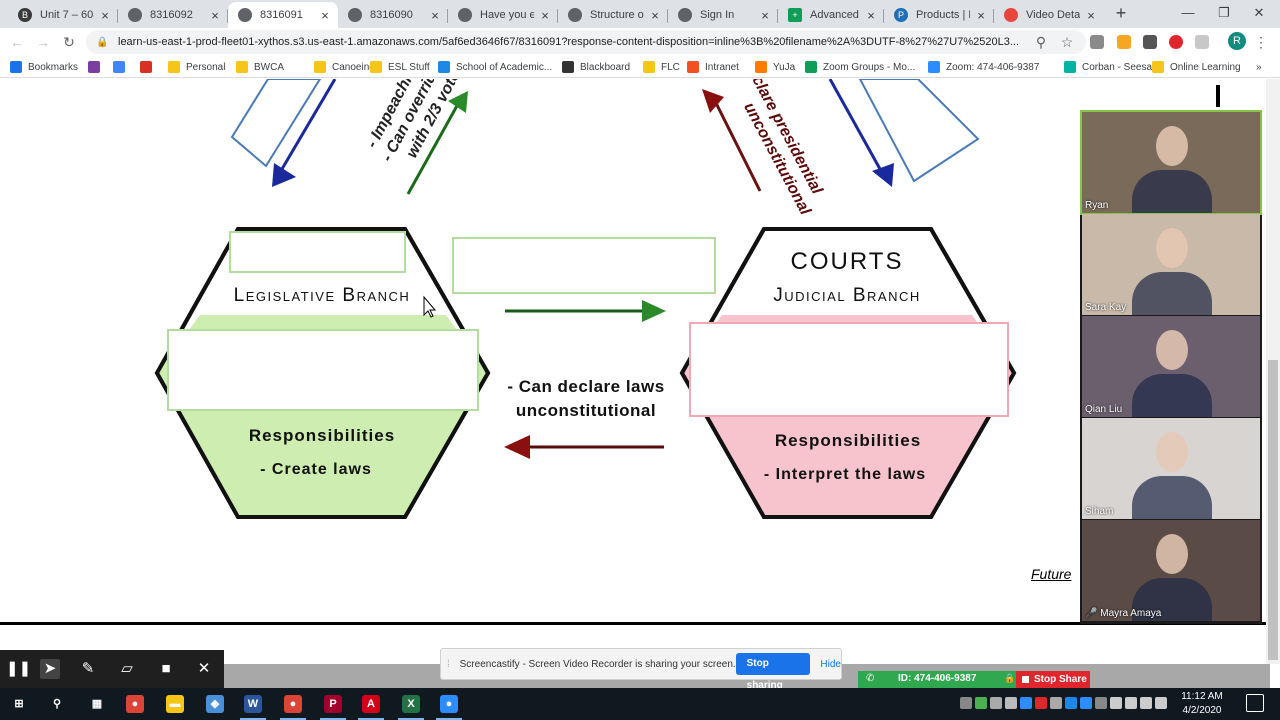  What do you see at coordinates (1051, 574) in the screenshot?
I see `future-link: Future` at bounding box center [1051, 574].